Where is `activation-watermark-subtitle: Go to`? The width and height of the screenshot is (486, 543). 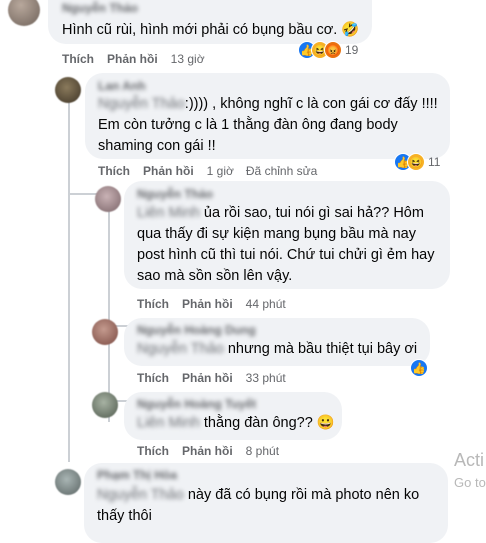 activation-watermark-subtitle: Go to is located at coordinates (470, 482).